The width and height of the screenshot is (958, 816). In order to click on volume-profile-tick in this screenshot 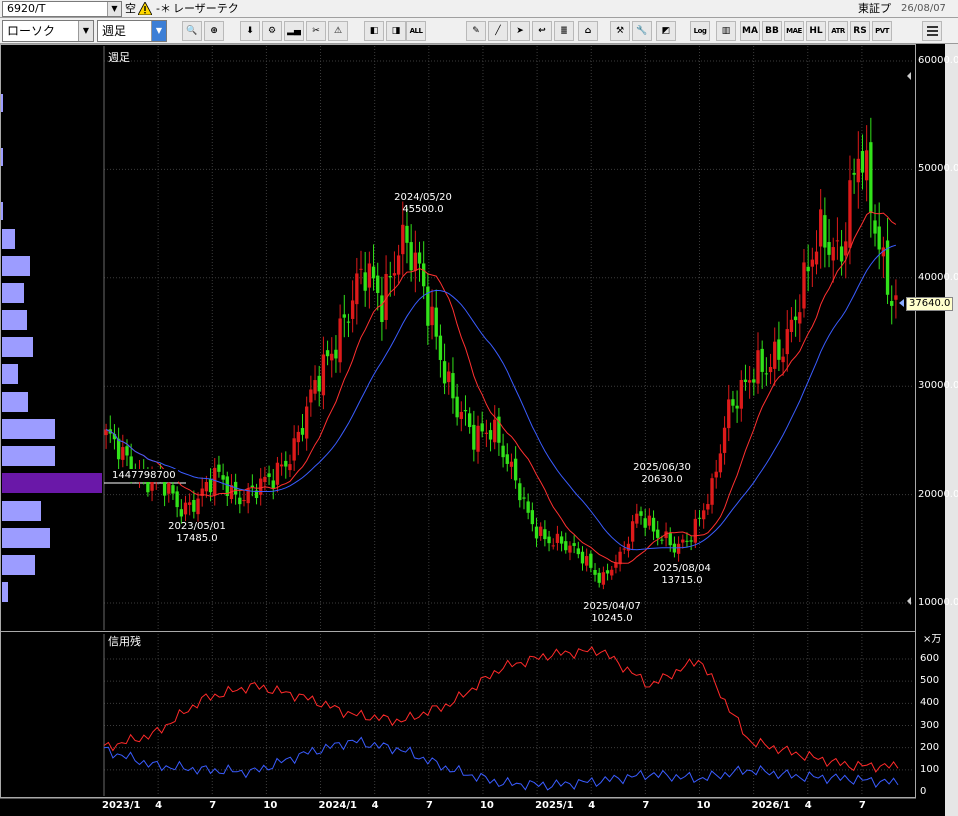, I will do `click(2, 157)`.